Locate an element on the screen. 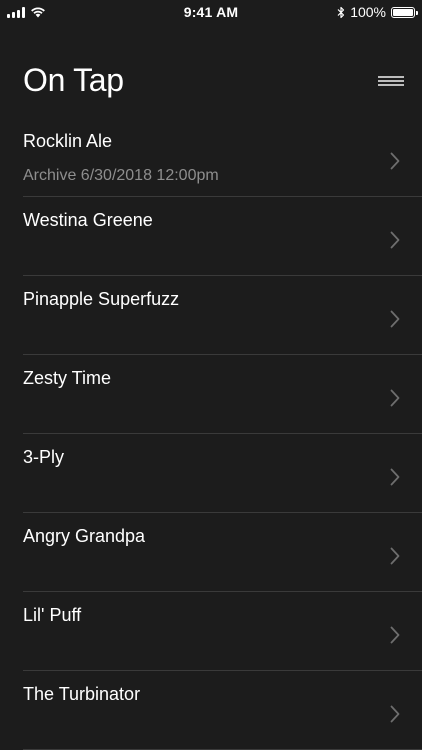 This screenshot has width=422, height=750. beer-name: Westina Greene is located at coordinates (88, 220).